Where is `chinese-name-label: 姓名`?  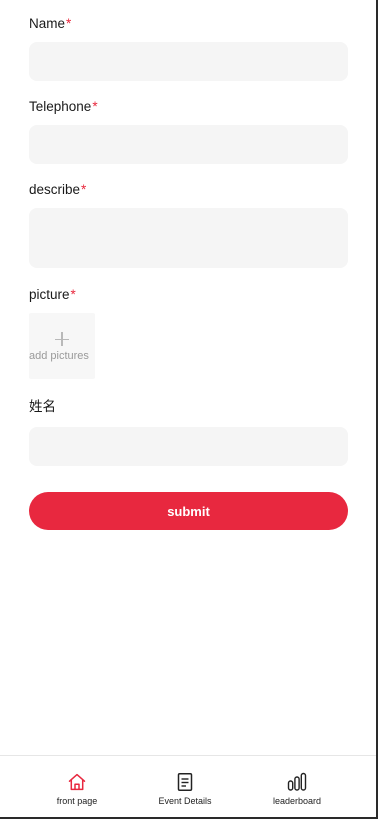 chinese-name-label: 姓名 is located at coordinates (42, 407).